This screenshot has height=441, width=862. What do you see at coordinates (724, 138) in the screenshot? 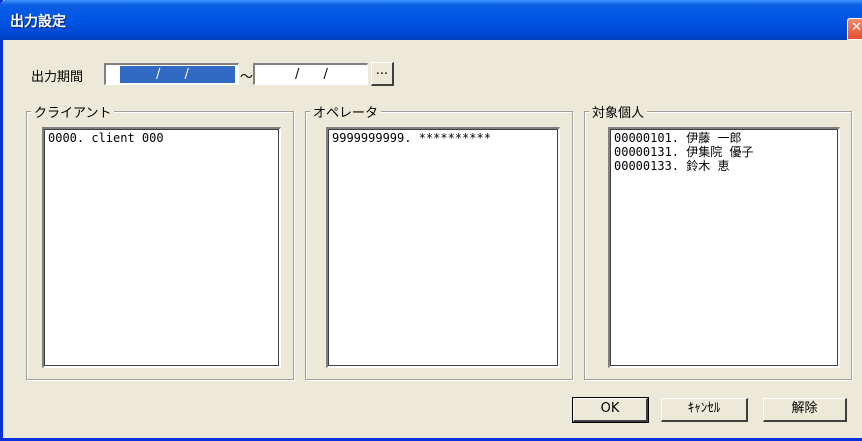
I see `list-item: 00000101. 伊藤 一郎` at bounding box center [724, 138].